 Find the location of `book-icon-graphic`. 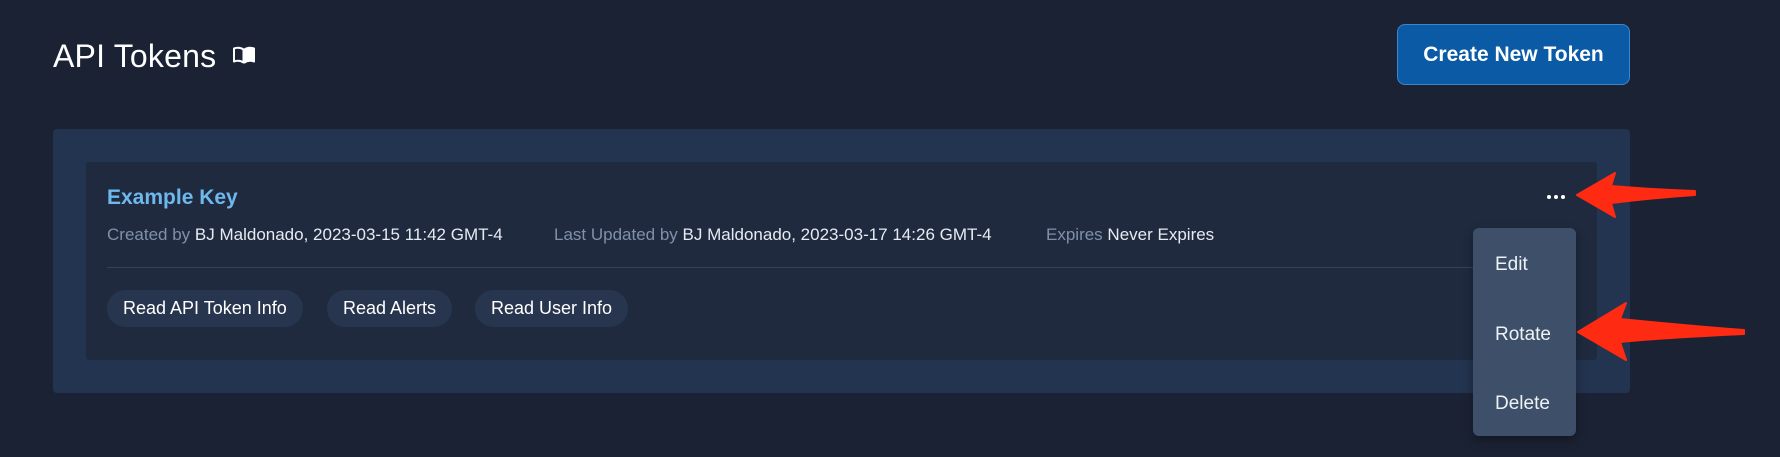

book-icon-graphic is located at coordinates (244, 55).